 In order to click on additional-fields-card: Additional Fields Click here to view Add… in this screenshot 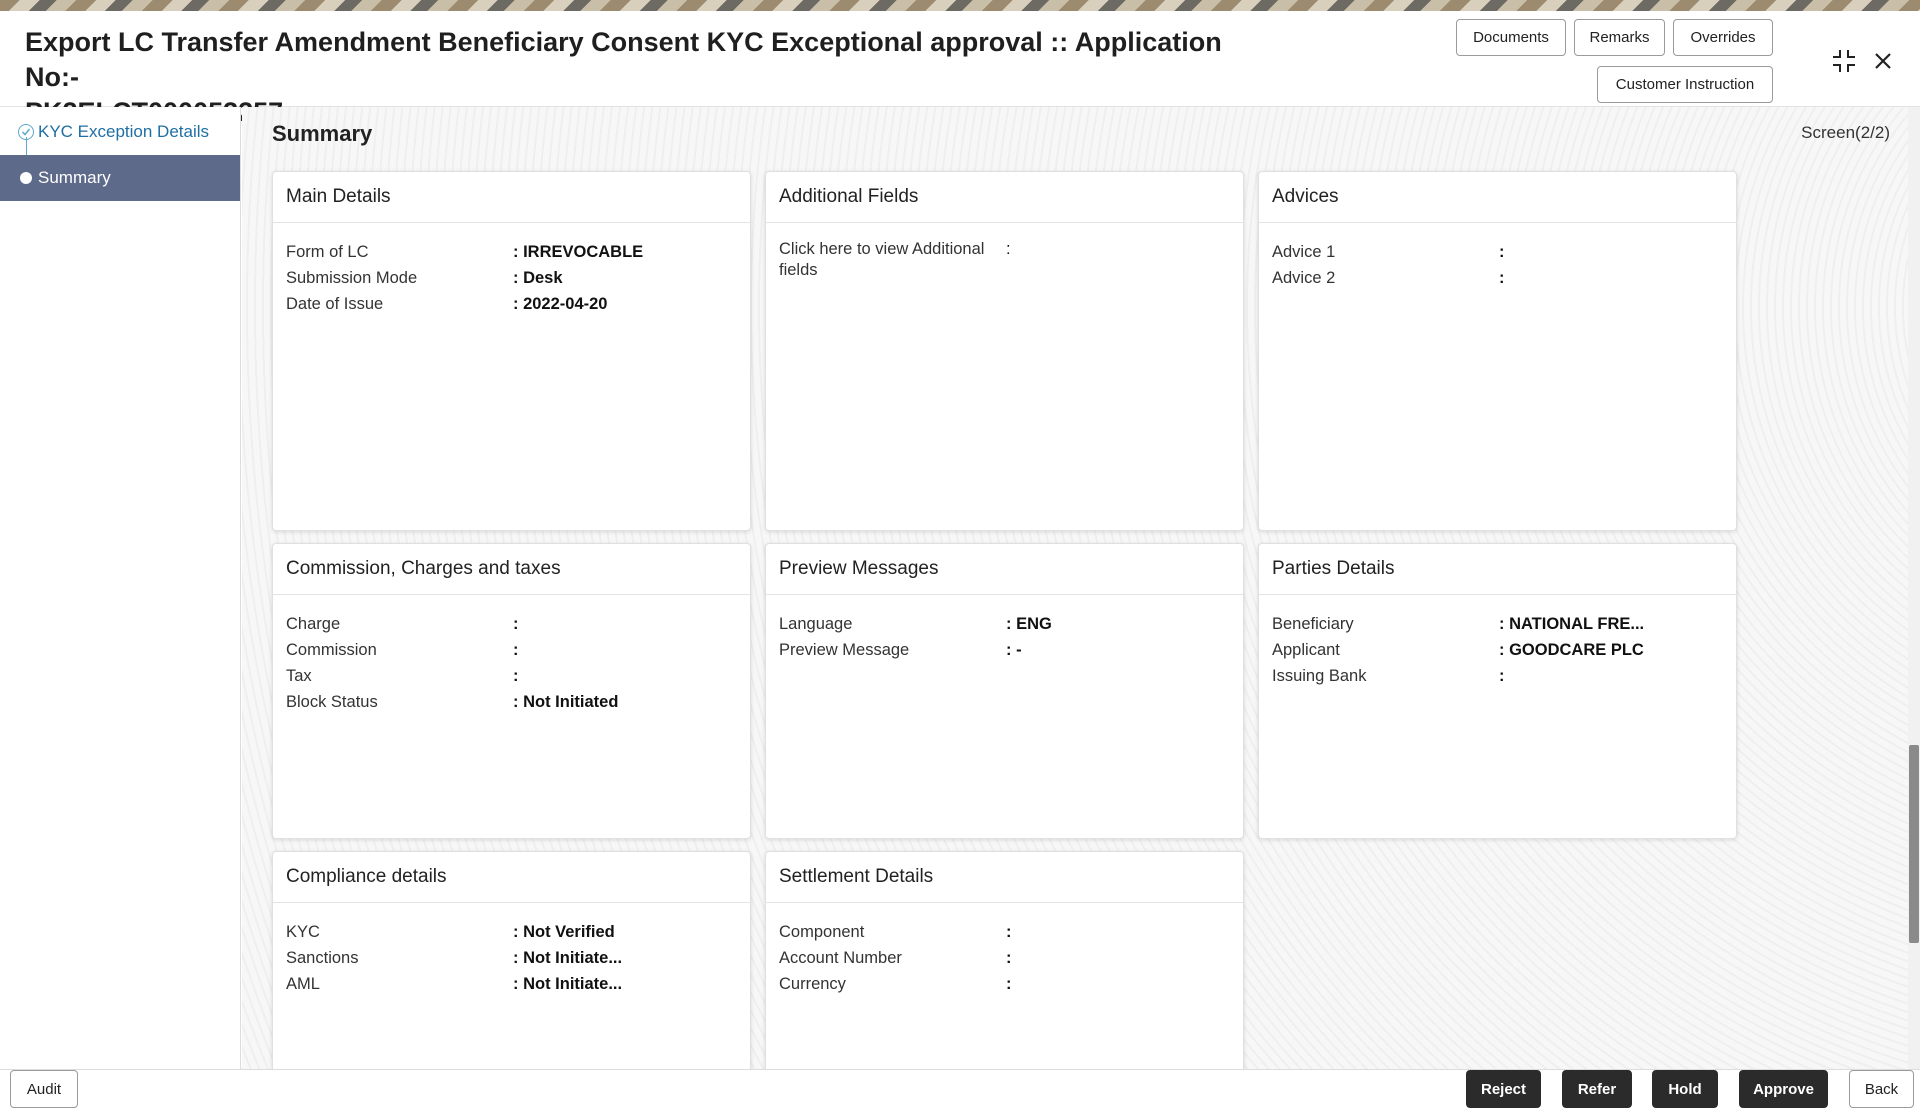, I will do `click(1004, 351)`.